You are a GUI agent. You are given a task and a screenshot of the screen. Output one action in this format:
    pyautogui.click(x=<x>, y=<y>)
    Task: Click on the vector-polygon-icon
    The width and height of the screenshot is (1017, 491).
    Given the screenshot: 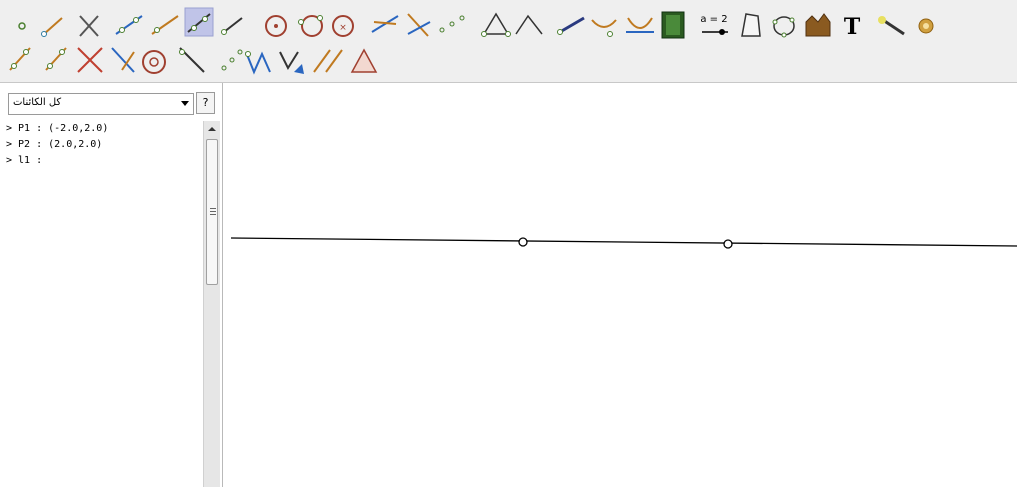 What is the action you would take?
    pyautogui.click(x=291, y=62)
    